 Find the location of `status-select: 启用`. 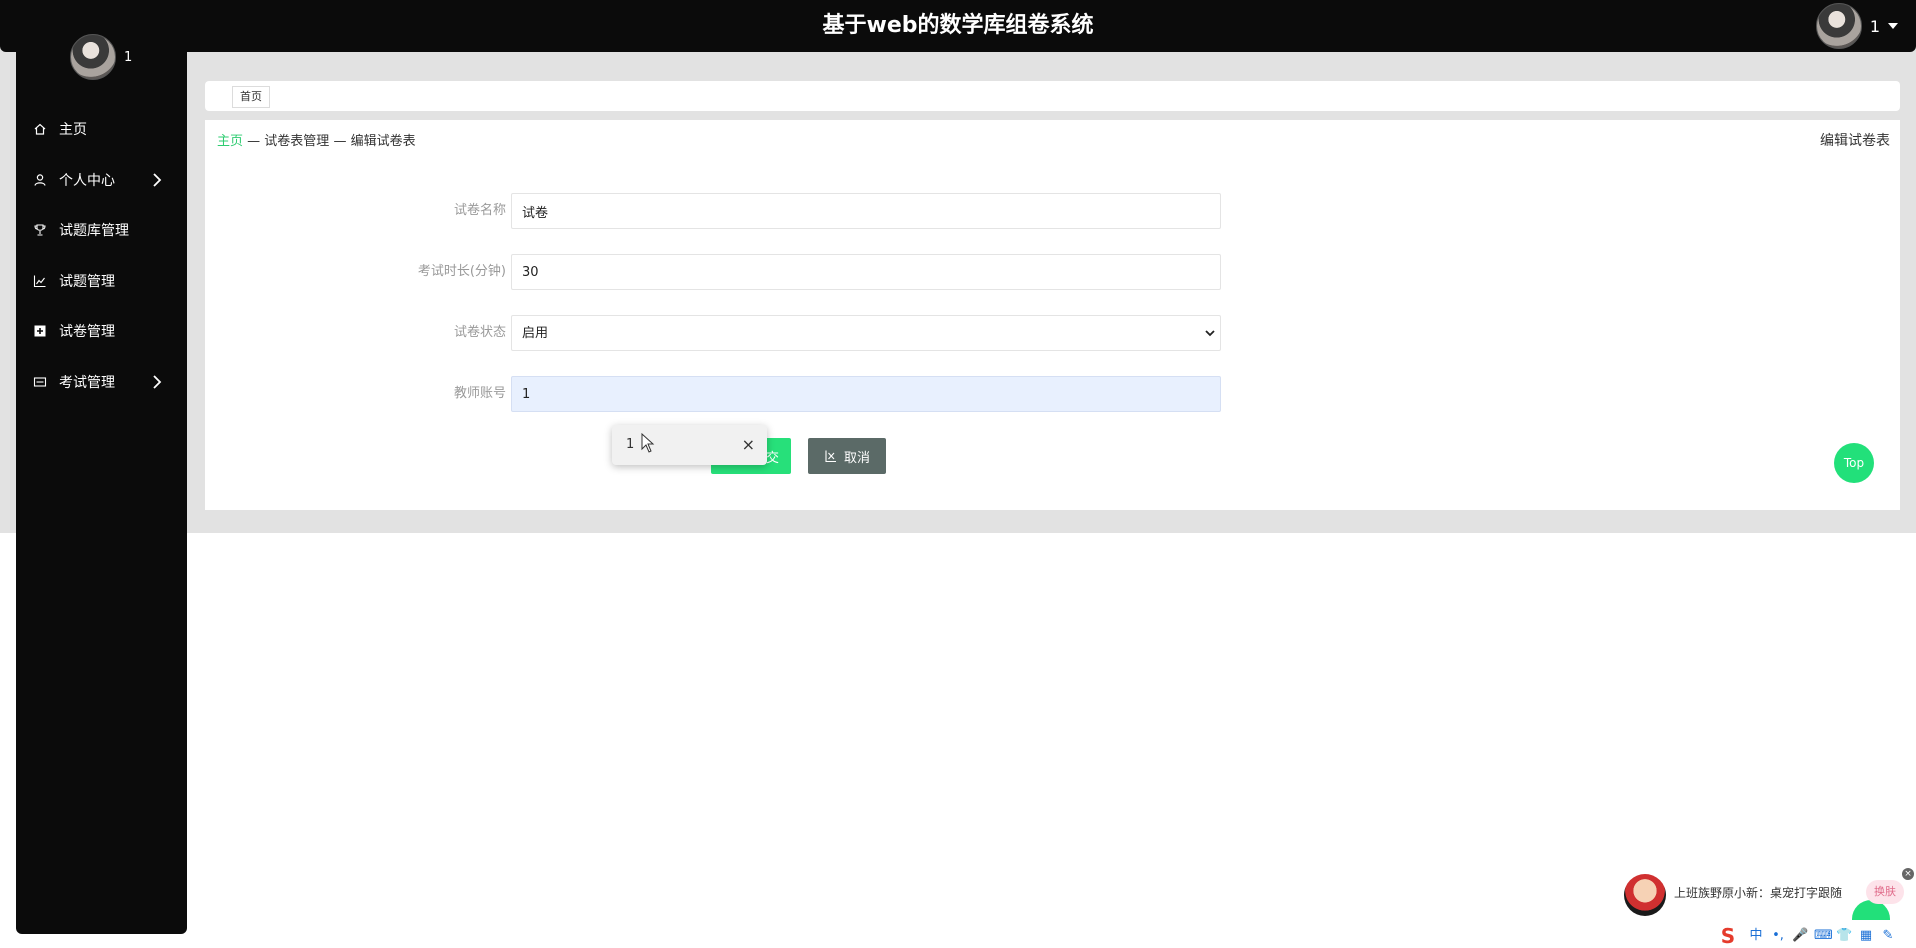

status-select: 启用 is located at coordinates (866, 333).